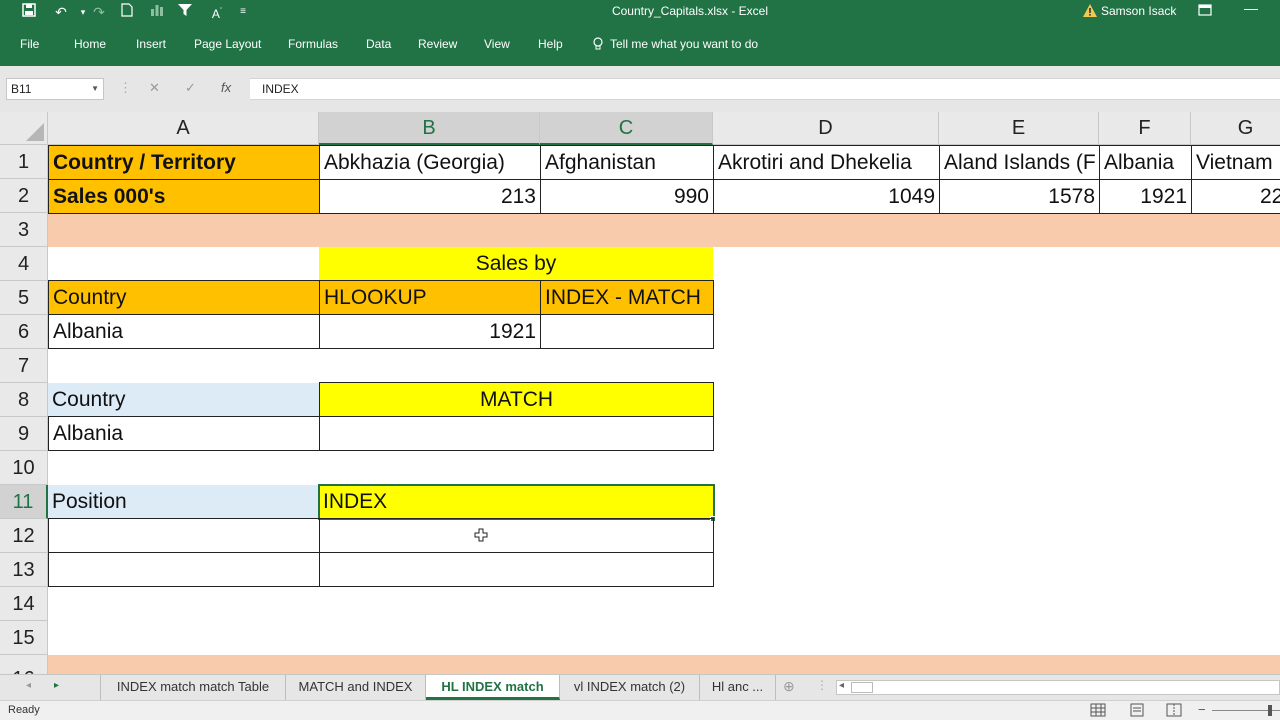 This screenshot has height=720, width=1280. I want to click on column-header-f: F, so click(1145, 128).